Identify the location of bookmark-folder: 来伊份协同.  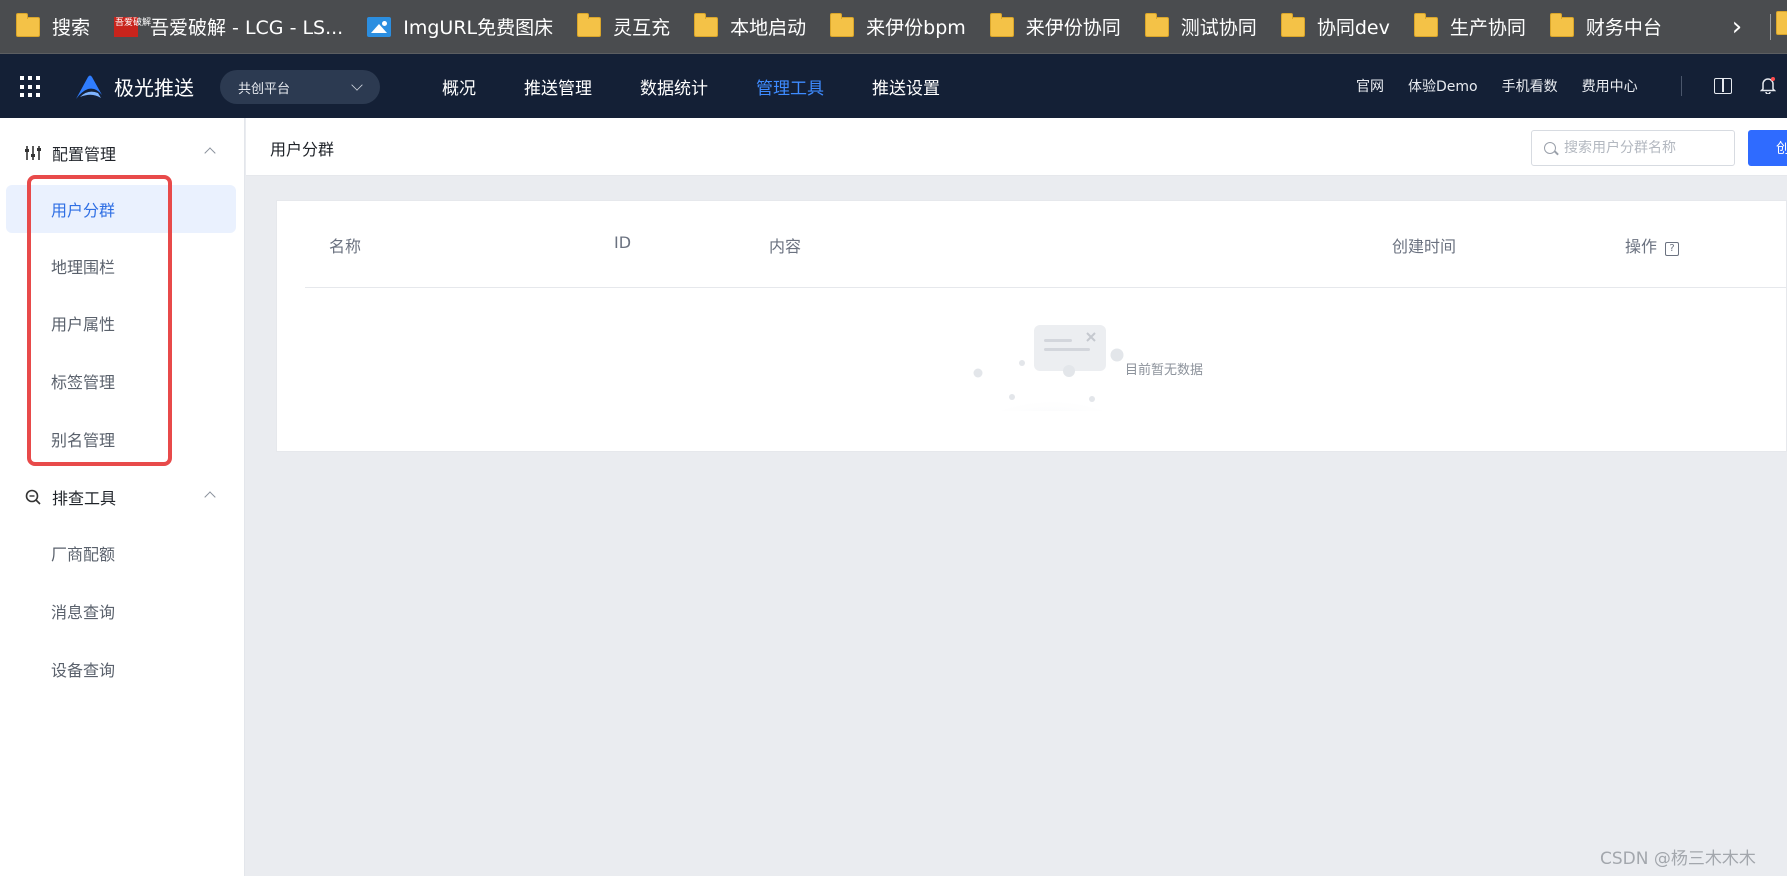
(1055, 27).